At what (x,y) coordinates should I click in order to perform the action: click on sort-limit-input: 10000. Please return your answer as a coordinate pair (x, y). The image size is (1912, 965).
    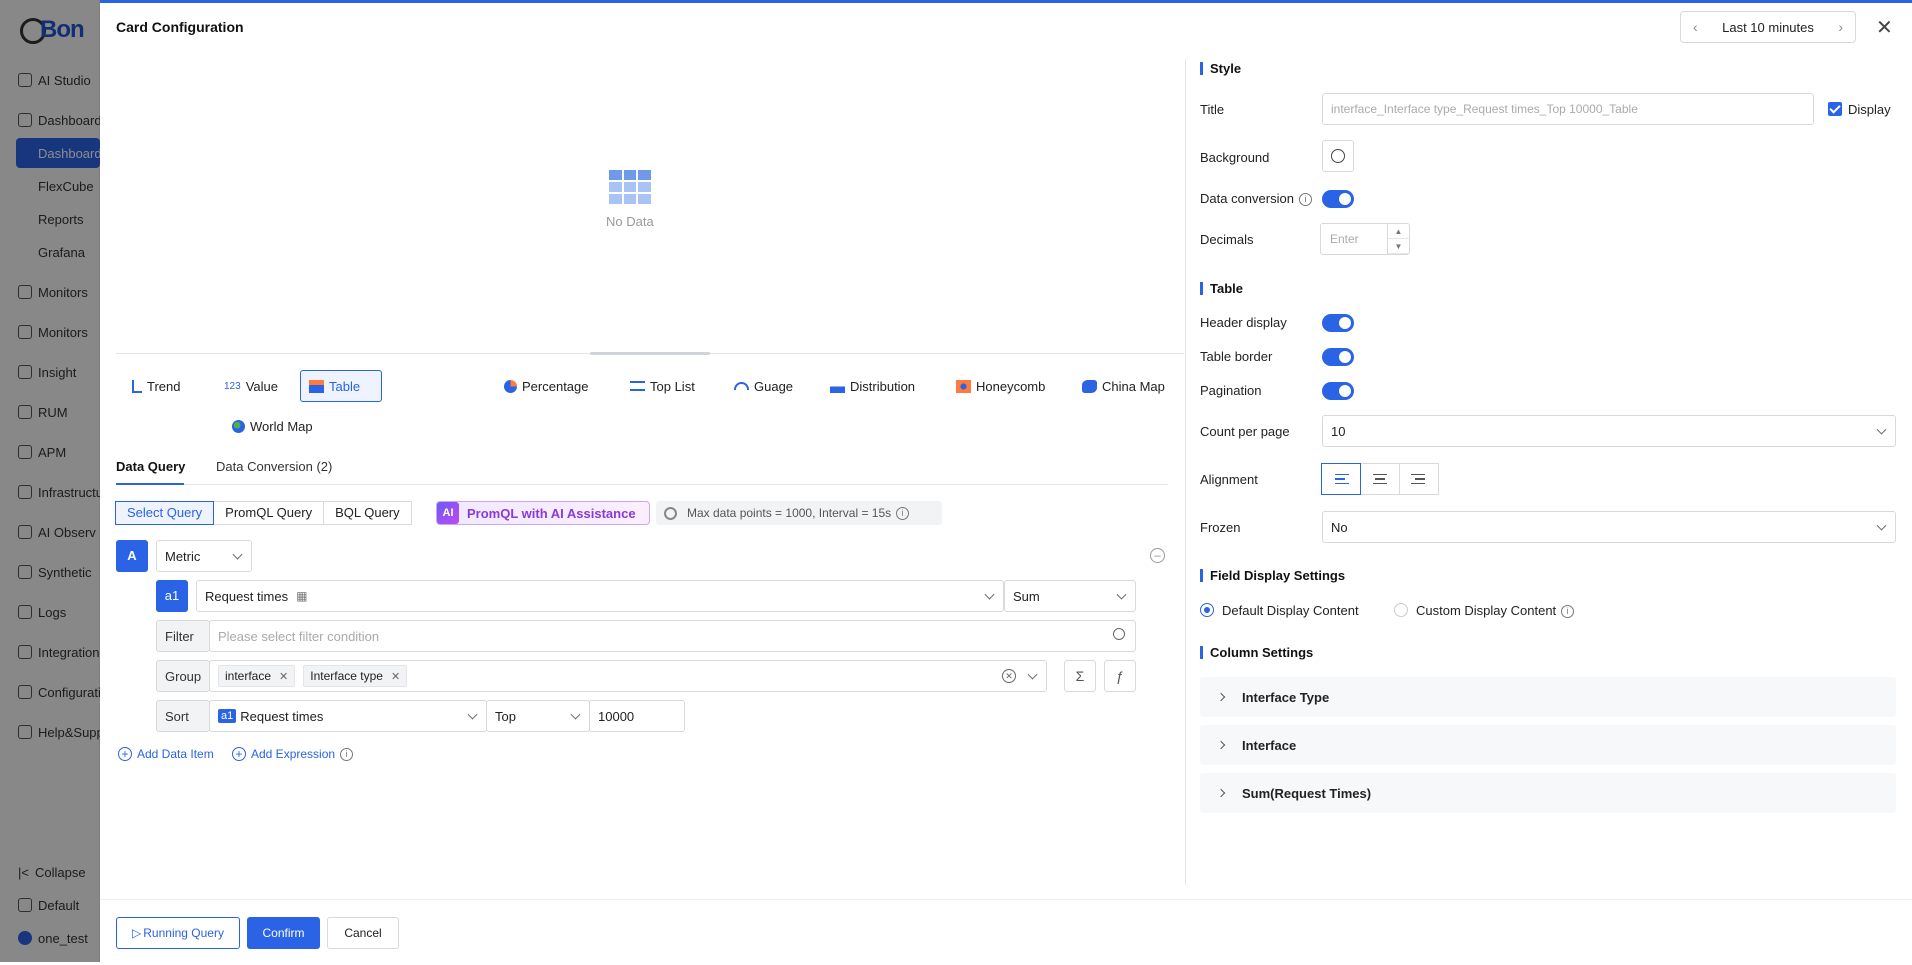
    Looking at the image, I should click on (637, 716).